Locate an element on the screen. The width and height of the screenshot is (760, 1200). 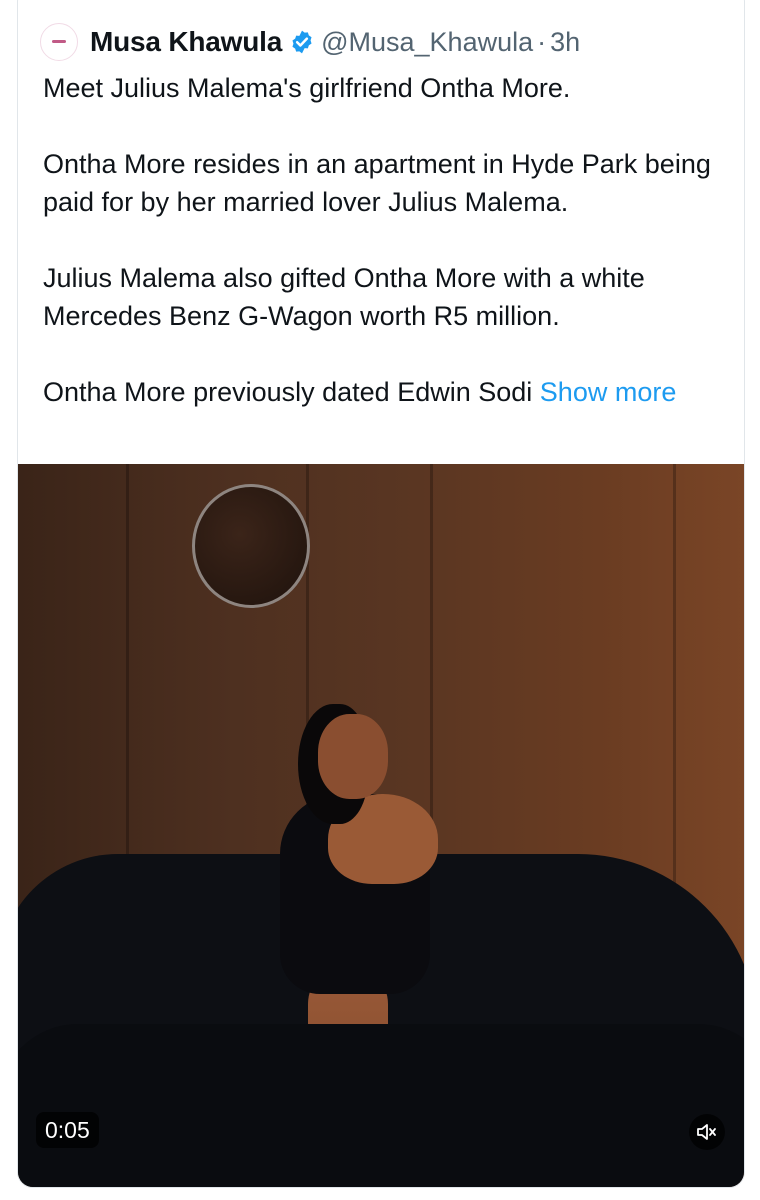
avatar-logo-mark is located at coordinates (59, 41).